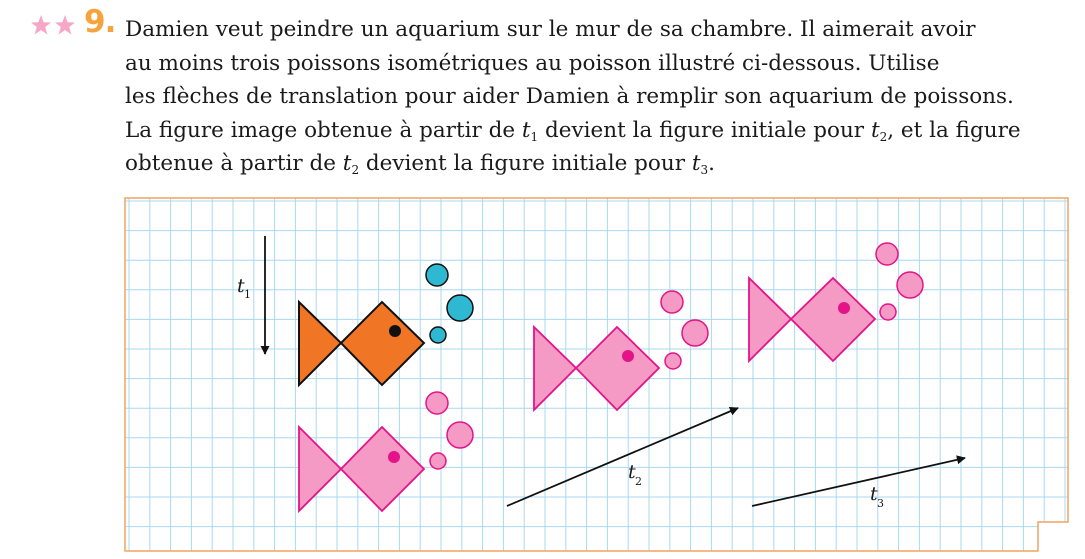 The height and width of the screenshot is (559, 1085). I want to click on original-fish, so click(386, 325).